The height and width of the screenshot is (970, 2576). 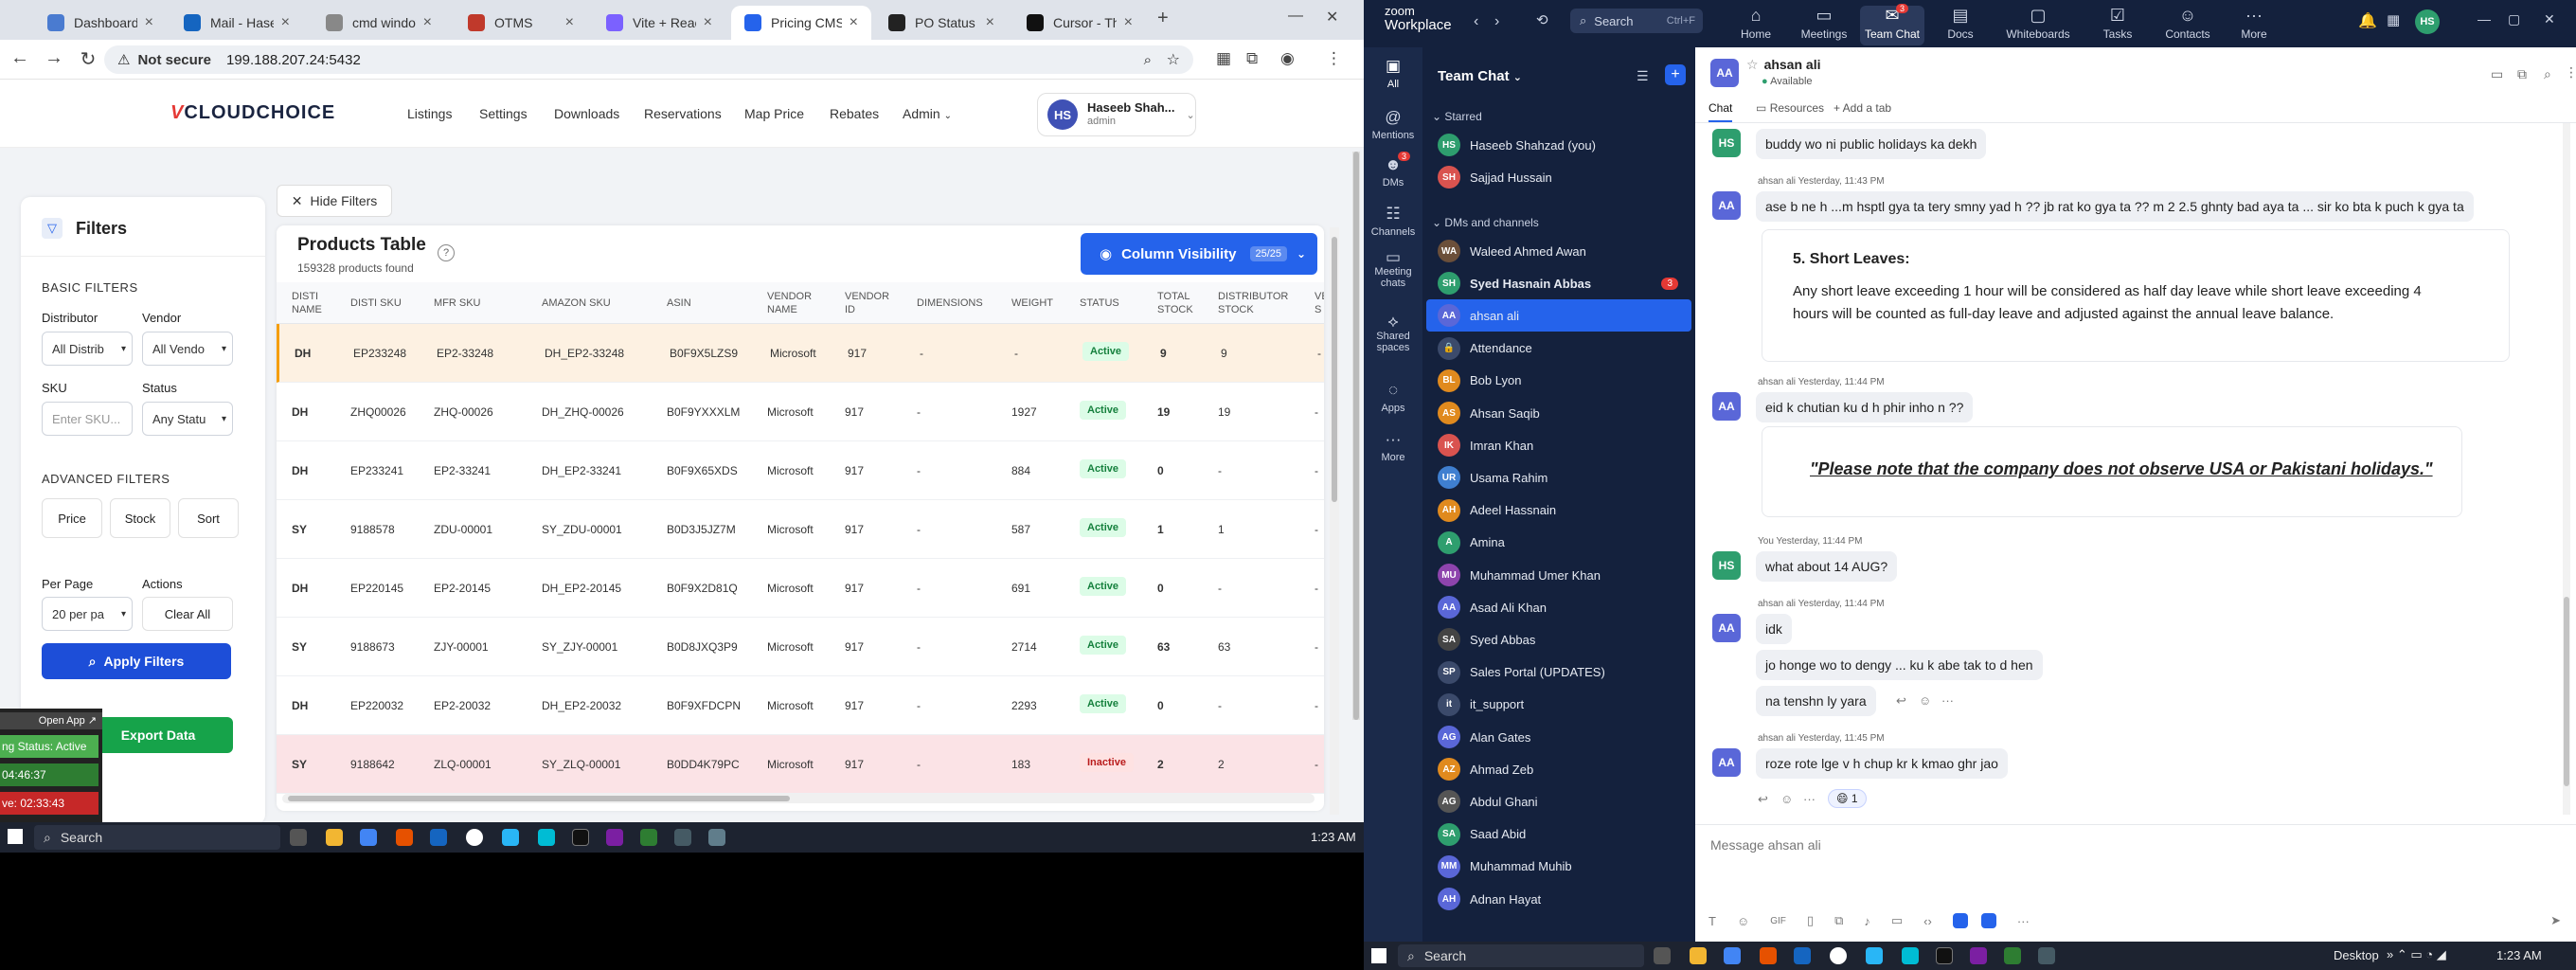 I want to click on starred-heading: ⌄ Starred, so click(x=1457, y=116).